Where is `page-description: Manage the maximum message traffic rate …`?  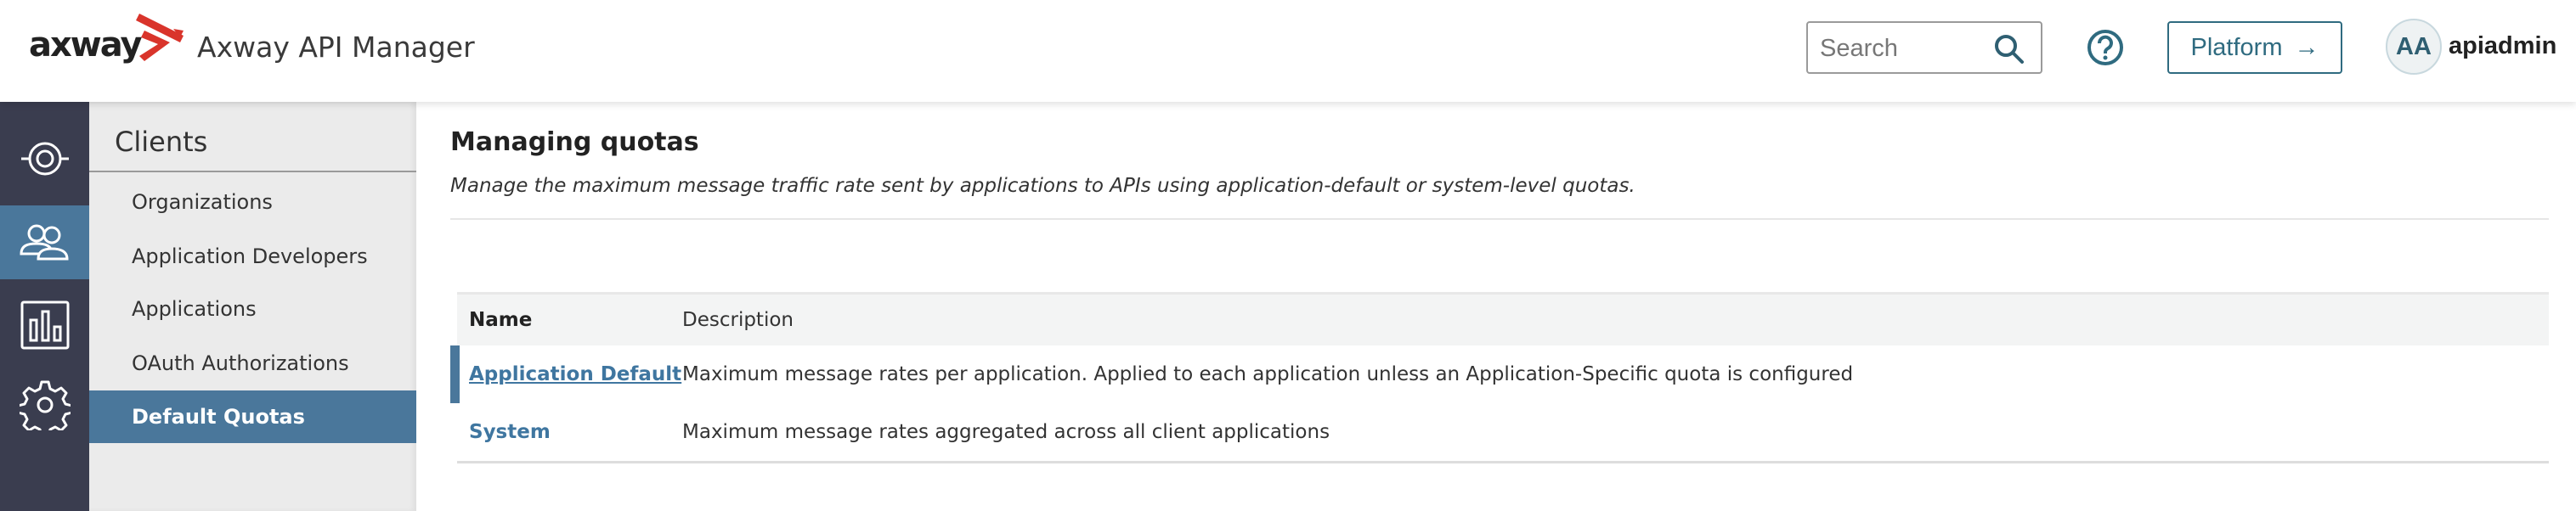
page-description: Manage the maximum message traffic rate … is located at coordinates (1042, 186).